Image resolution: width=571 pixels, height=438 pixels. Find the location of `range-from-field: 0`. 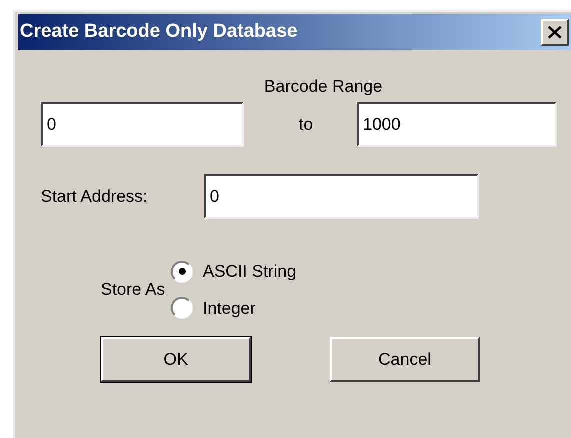

range-from-field: 0 is located at coordinates (142, 124).